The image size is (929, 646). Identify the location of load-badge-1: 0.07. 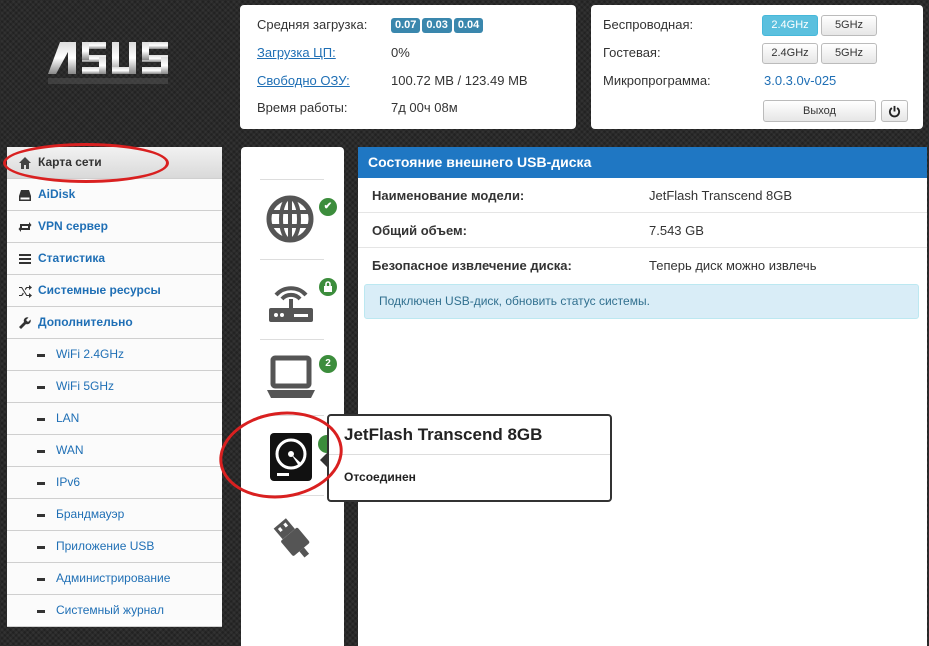
(406, 26).